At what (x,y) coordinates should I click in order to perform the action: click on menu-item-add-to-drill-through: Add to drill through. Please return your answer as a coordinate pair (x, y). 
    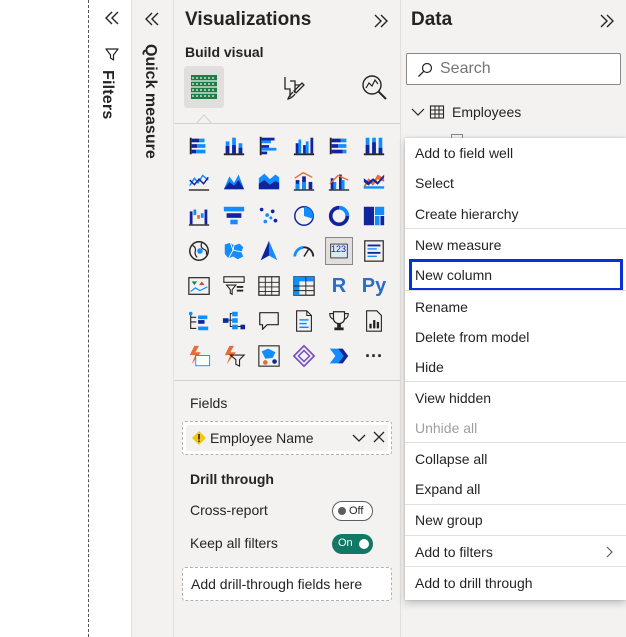
    Looking at the image, I should click on (515, 583).